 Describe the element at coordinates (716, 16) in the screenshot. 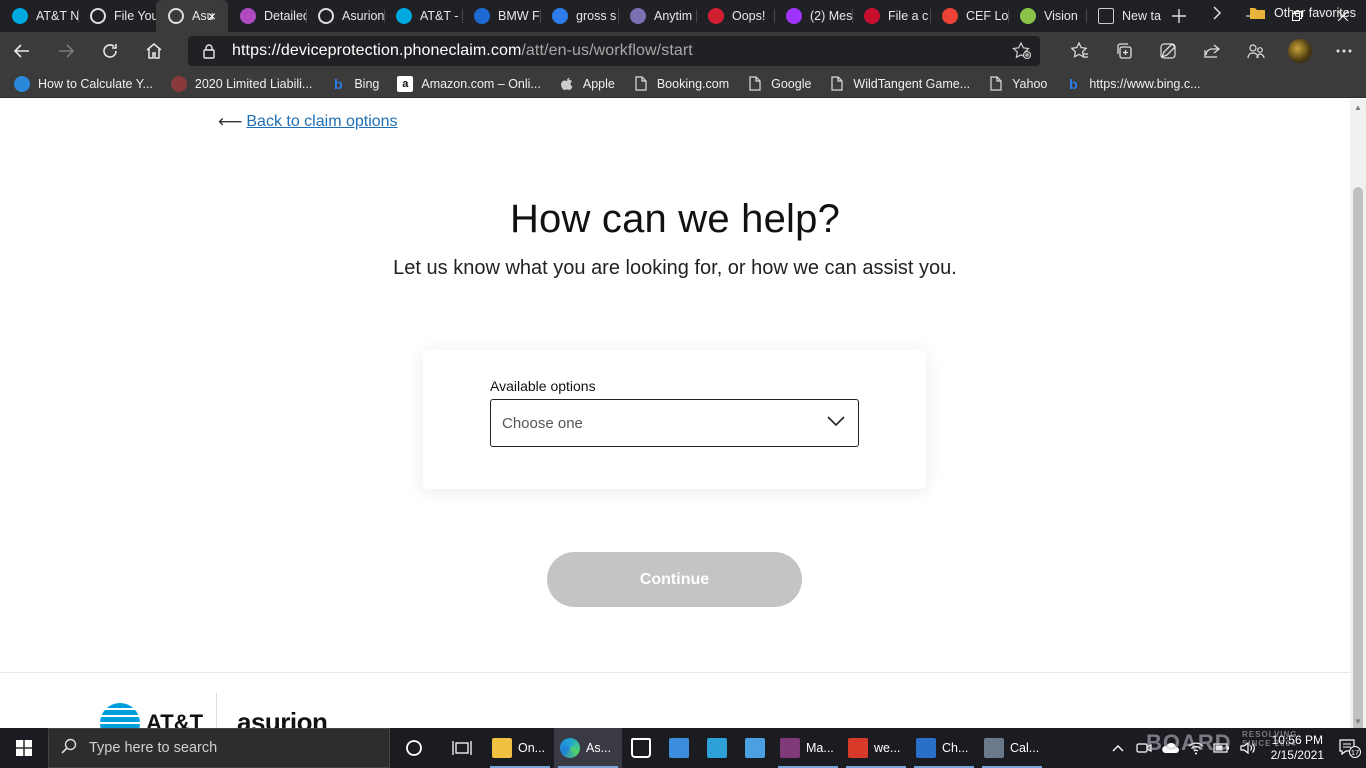

I see `oops-logo-icon` at that location.